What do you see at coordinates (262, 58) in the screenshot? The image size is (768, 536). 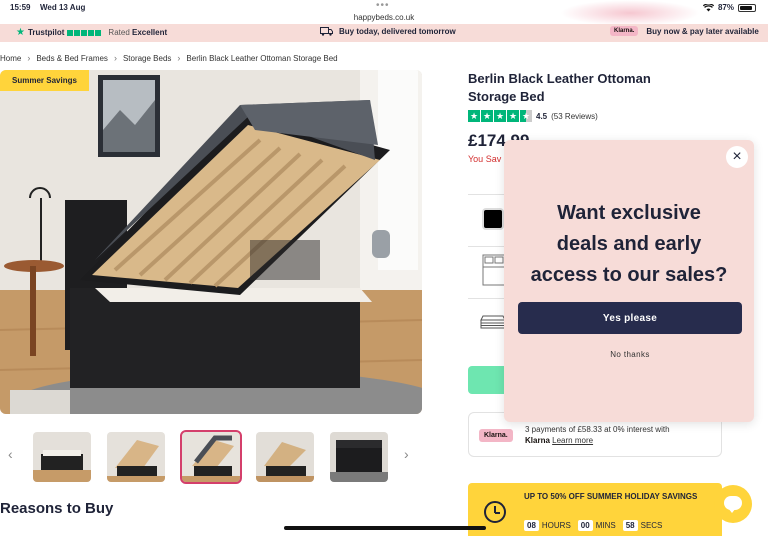 I see `breadcrumb-current: Berlin Black Leather Ottoman Storage Bed` at bounding box center [262, 58].